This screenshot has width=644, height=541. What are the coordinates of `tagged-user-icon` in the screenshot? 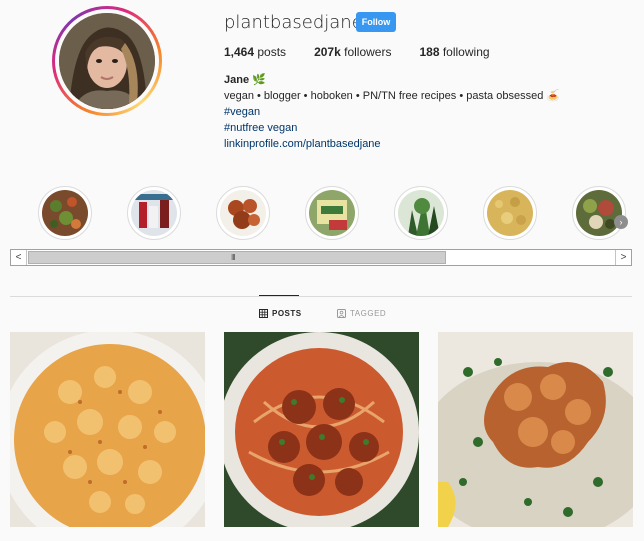 It's located at (341, 313).